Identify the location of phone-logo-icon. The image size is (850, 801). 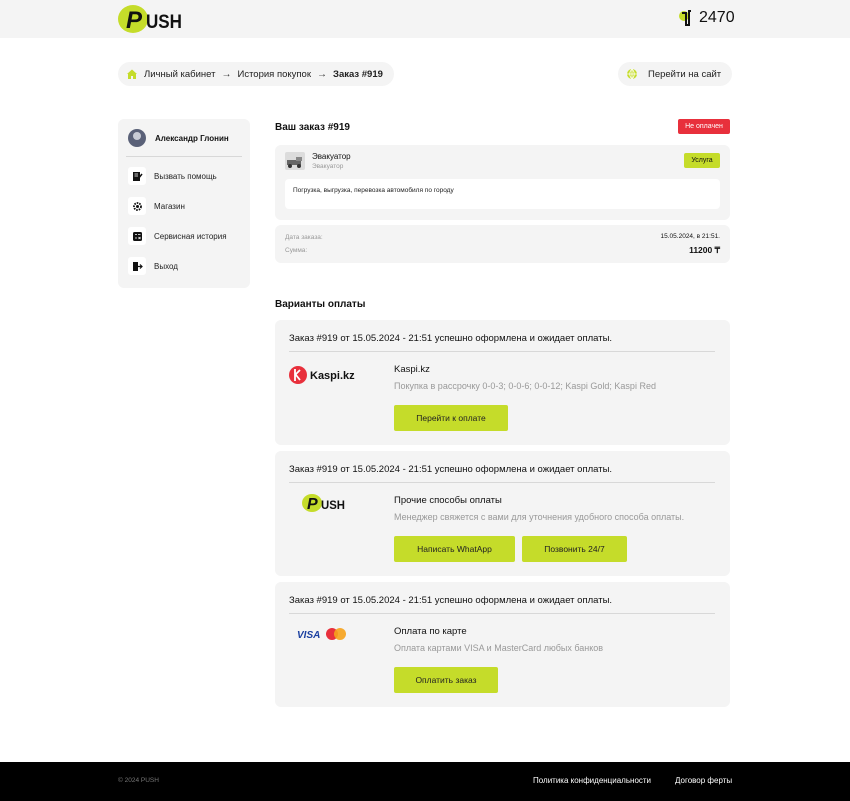
(685, 18).